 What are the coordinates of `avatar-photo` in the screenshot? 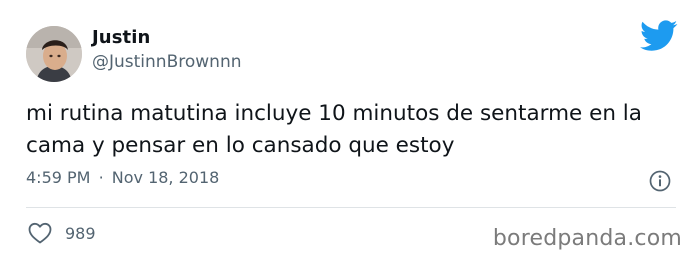 It's located at (54, 54).